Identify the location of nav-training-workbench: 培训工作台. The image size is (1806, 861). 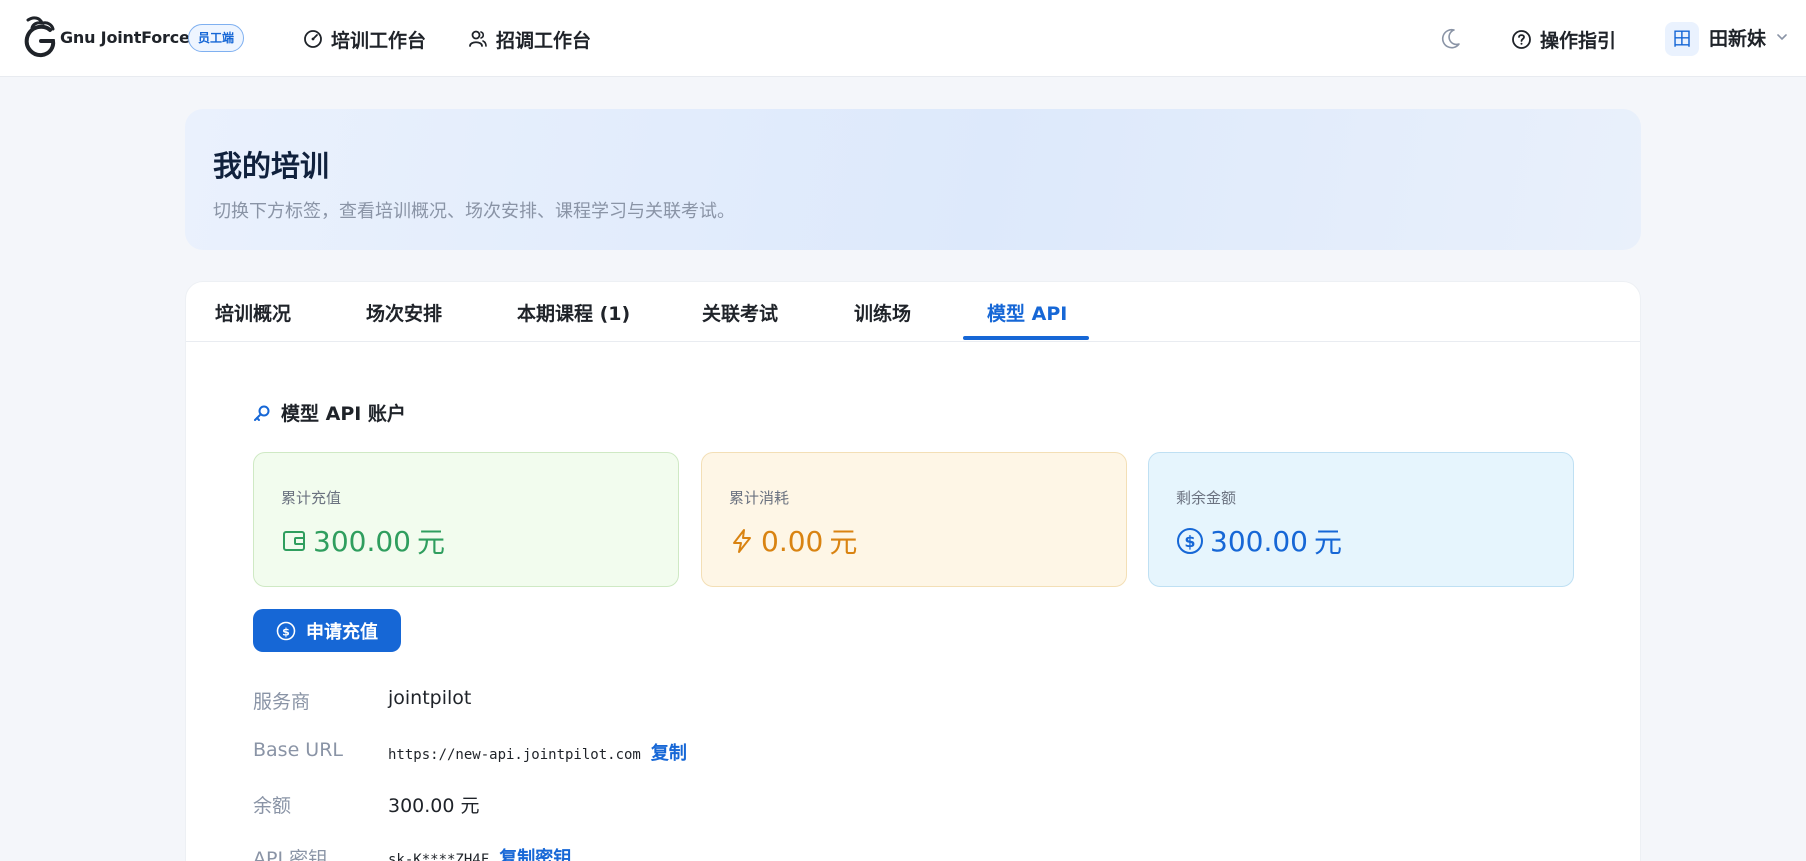
(364, 39).